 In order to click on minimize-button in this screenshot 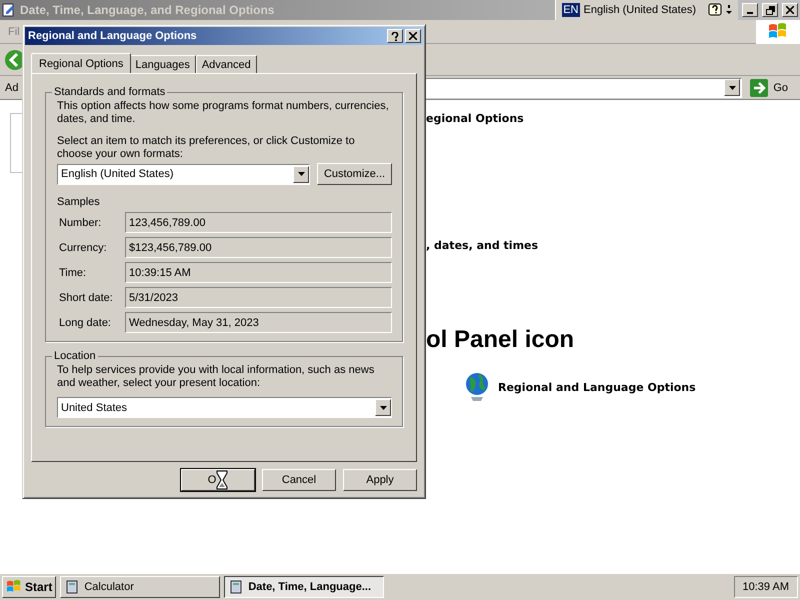, I will do `click(750, 10)`.